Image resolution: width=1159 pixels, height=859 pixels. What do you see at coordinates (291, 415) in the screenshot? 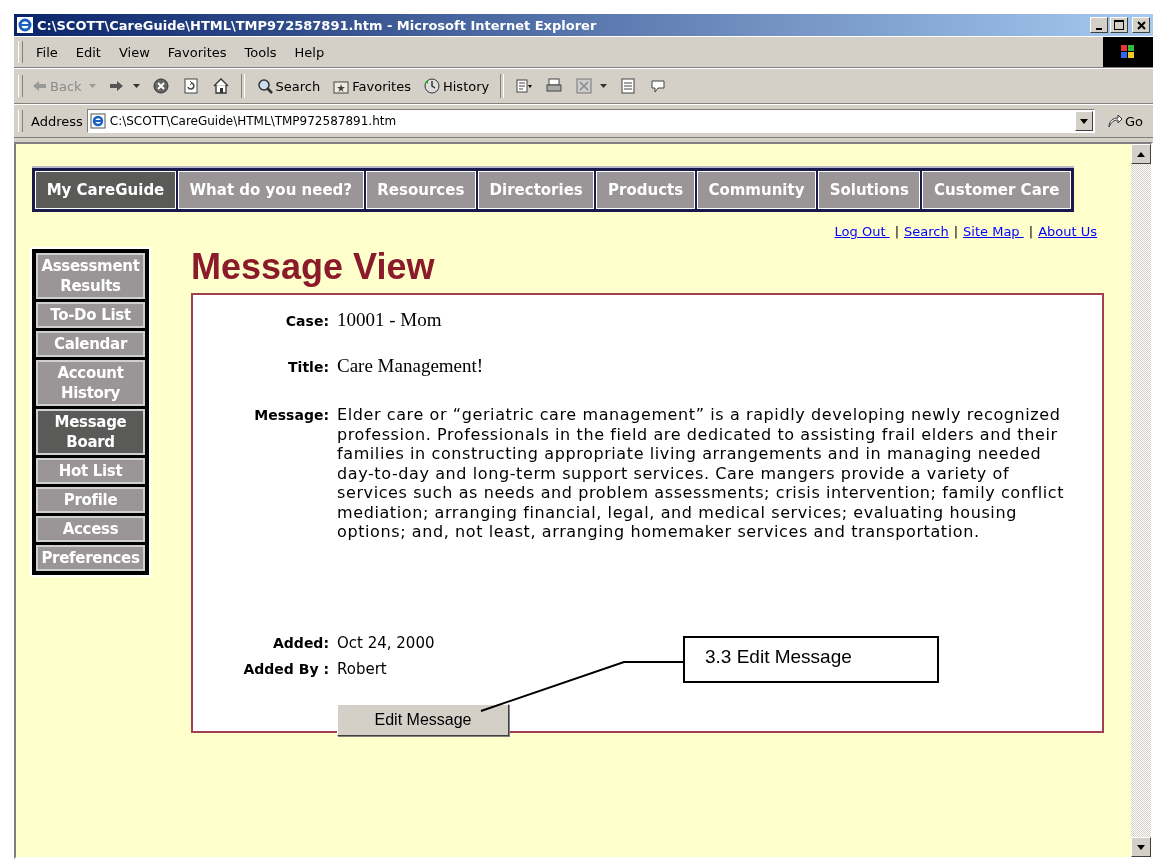
I see `field-label: Message:` at bounding box center [291, 415].